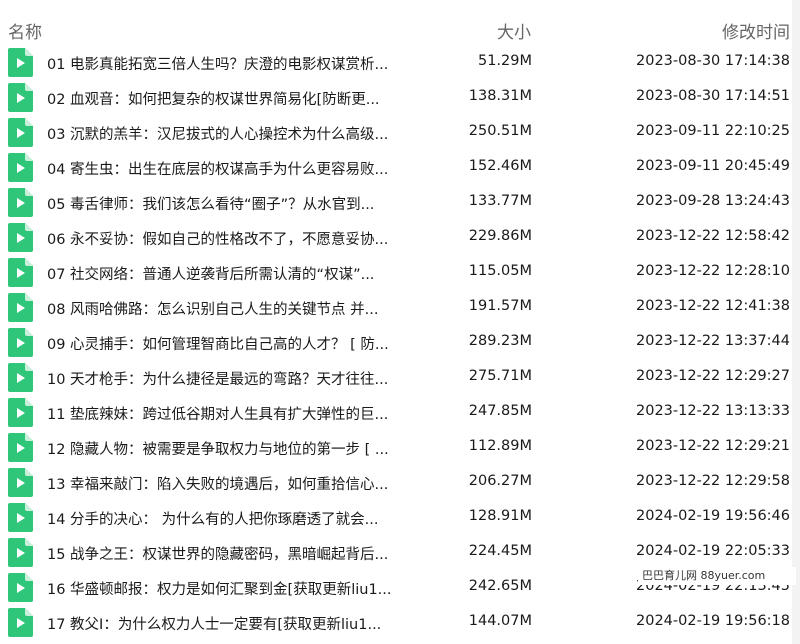  Describe the element at coordinates (713, 621) in the screenshot. I see `file-modified: 2024-02-19 19:56:18` at that location.